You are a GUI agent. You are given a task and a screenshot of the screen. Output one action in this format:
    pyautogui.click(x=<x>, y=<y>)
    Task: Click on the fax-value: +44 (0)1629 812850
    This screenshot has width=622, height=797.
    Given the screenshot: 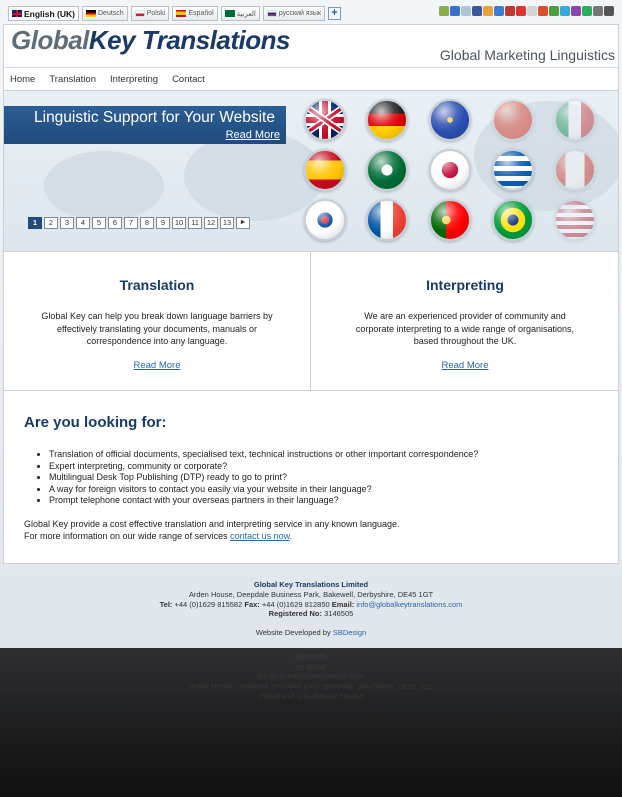 What is the action you would take?
    pyautogui.click(x=295, y=604)
    